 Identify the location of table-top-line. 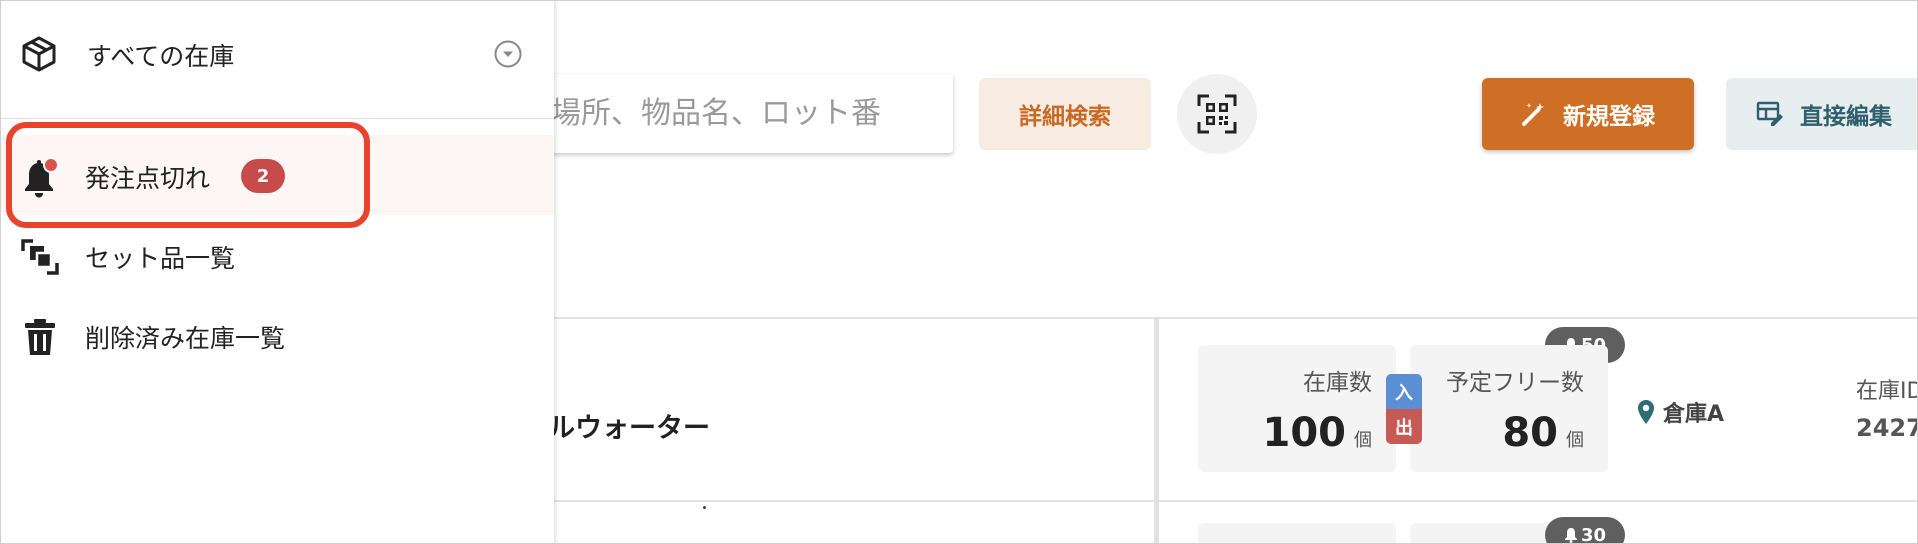
(1235, 318).